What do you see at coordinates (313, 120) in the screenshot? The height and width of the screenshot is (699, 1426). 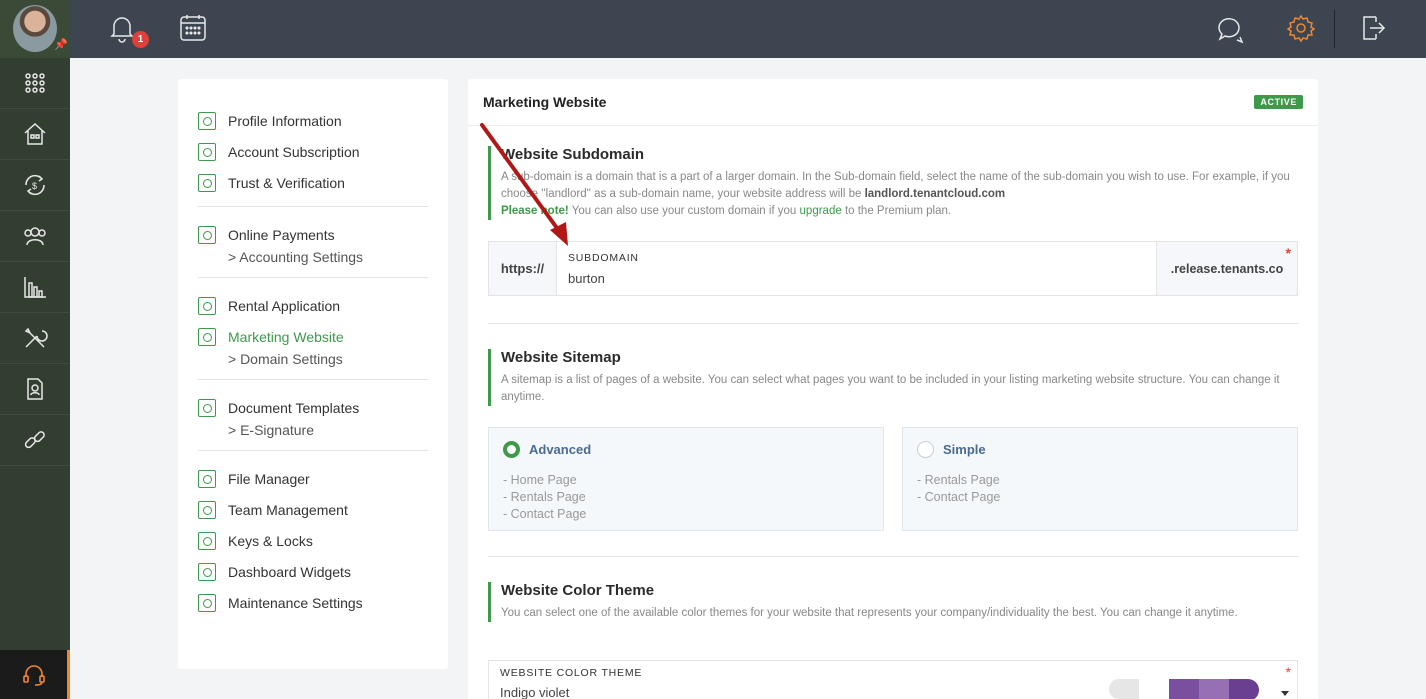 I see `nav-profile-information: Profile Information` at bounding box center [313, 120].